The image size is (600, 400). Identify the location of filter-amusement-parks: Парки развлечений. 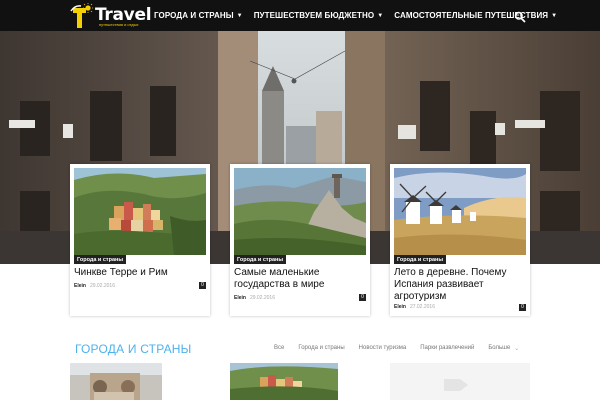
(447, 348).